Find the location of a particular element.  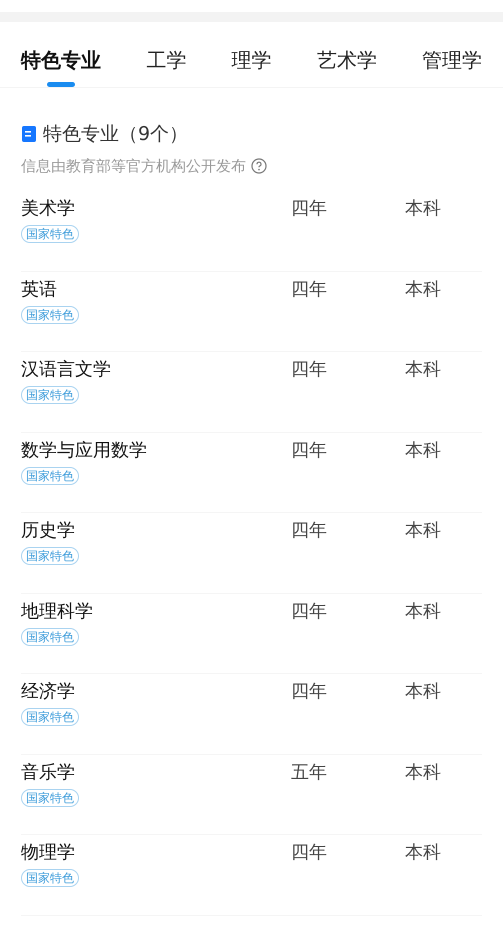

category-tab: 特色专业 is located at coordinates (61, 66).